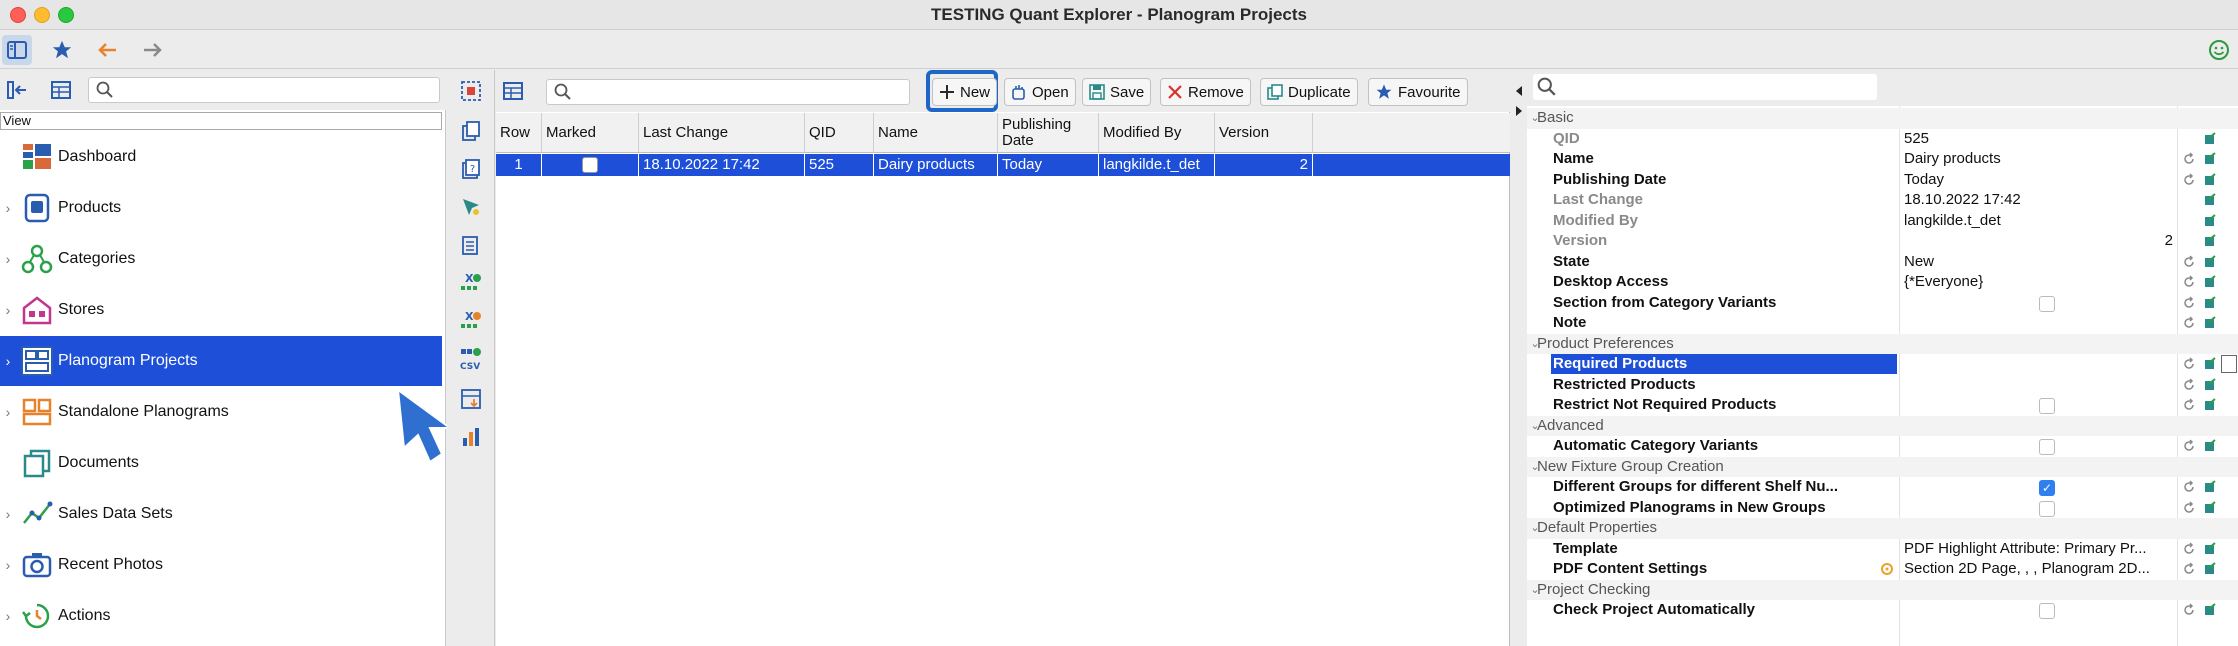 The image size is (2238, 646). What do you see at coordinates (1887, 569) in the screenshot?
I see `settings-gear-icon` at bounding box center [1887, 569].